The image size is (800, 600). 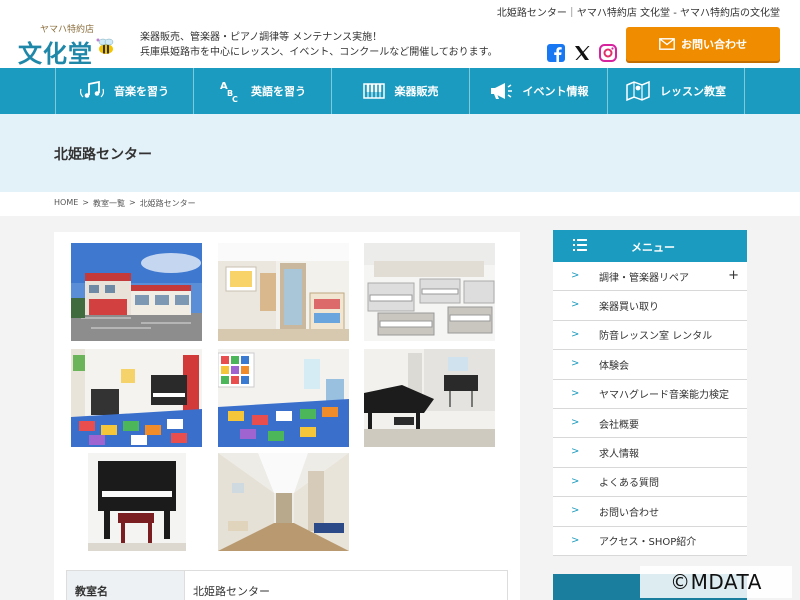 What do you see at coordinates (55, 53) in the screenshot?
I see `logo-text: 文化堂` at bounding box center [55, 53].